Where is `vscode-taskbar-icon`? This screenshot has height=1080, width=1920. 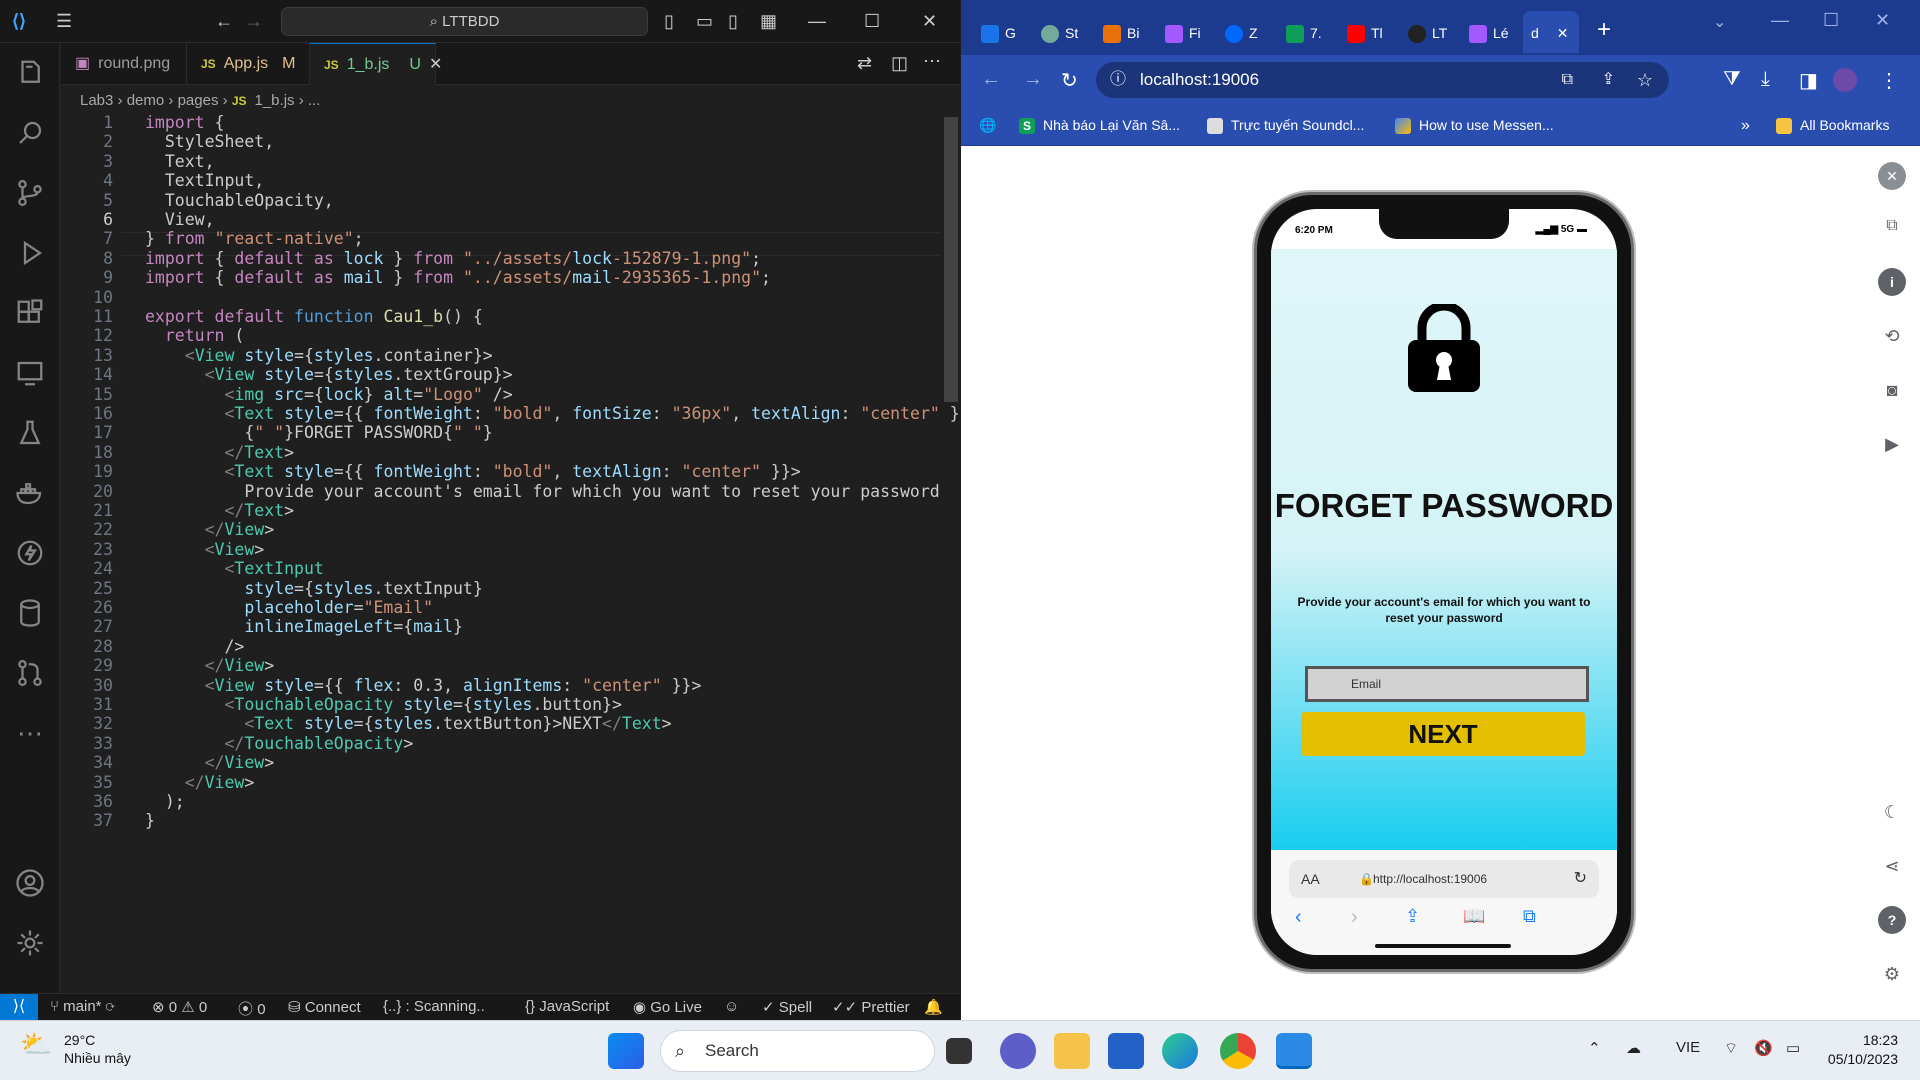 vscode-taskbar-icon is located at coordinates (1294, 1051).